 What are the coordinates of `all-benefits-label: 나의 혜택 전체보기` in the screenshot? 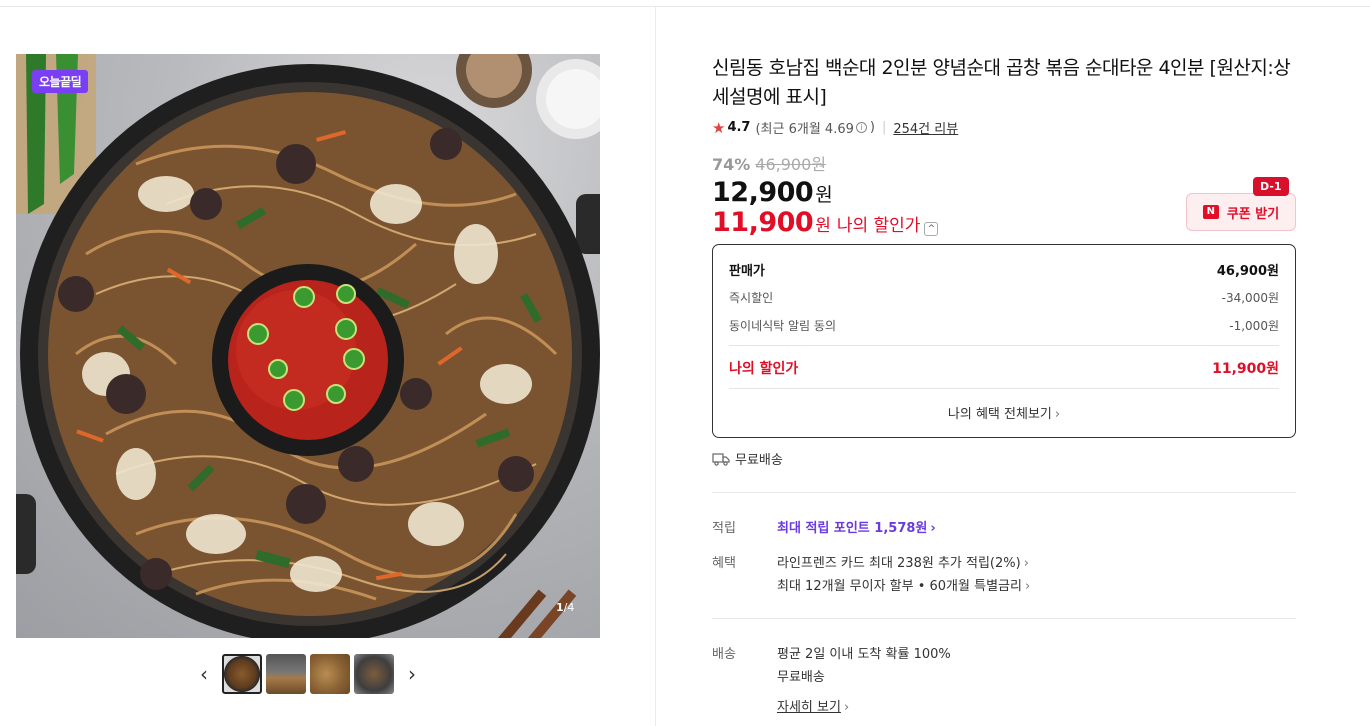 It's located at (999, 414).